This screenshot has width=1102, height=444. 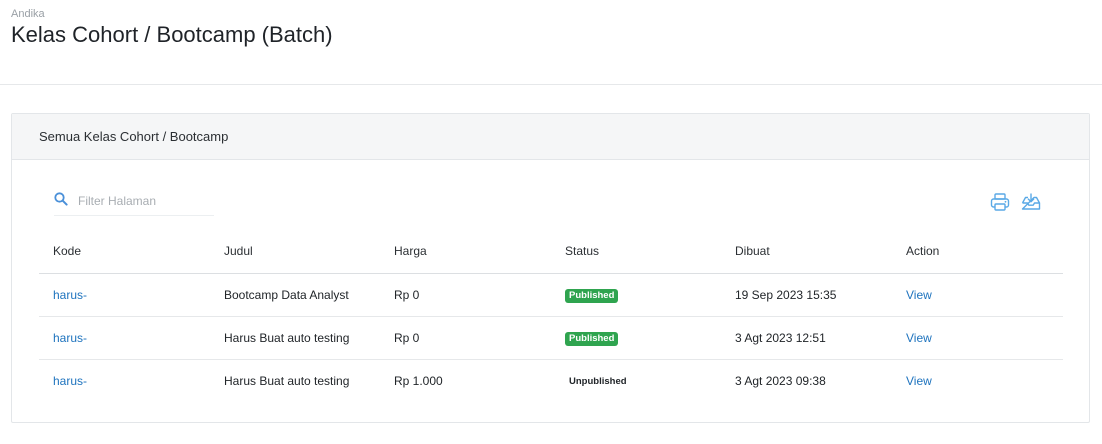 I want to click on cell-judul: Bootcamp Data Analyst, so click(x=295, y=295).